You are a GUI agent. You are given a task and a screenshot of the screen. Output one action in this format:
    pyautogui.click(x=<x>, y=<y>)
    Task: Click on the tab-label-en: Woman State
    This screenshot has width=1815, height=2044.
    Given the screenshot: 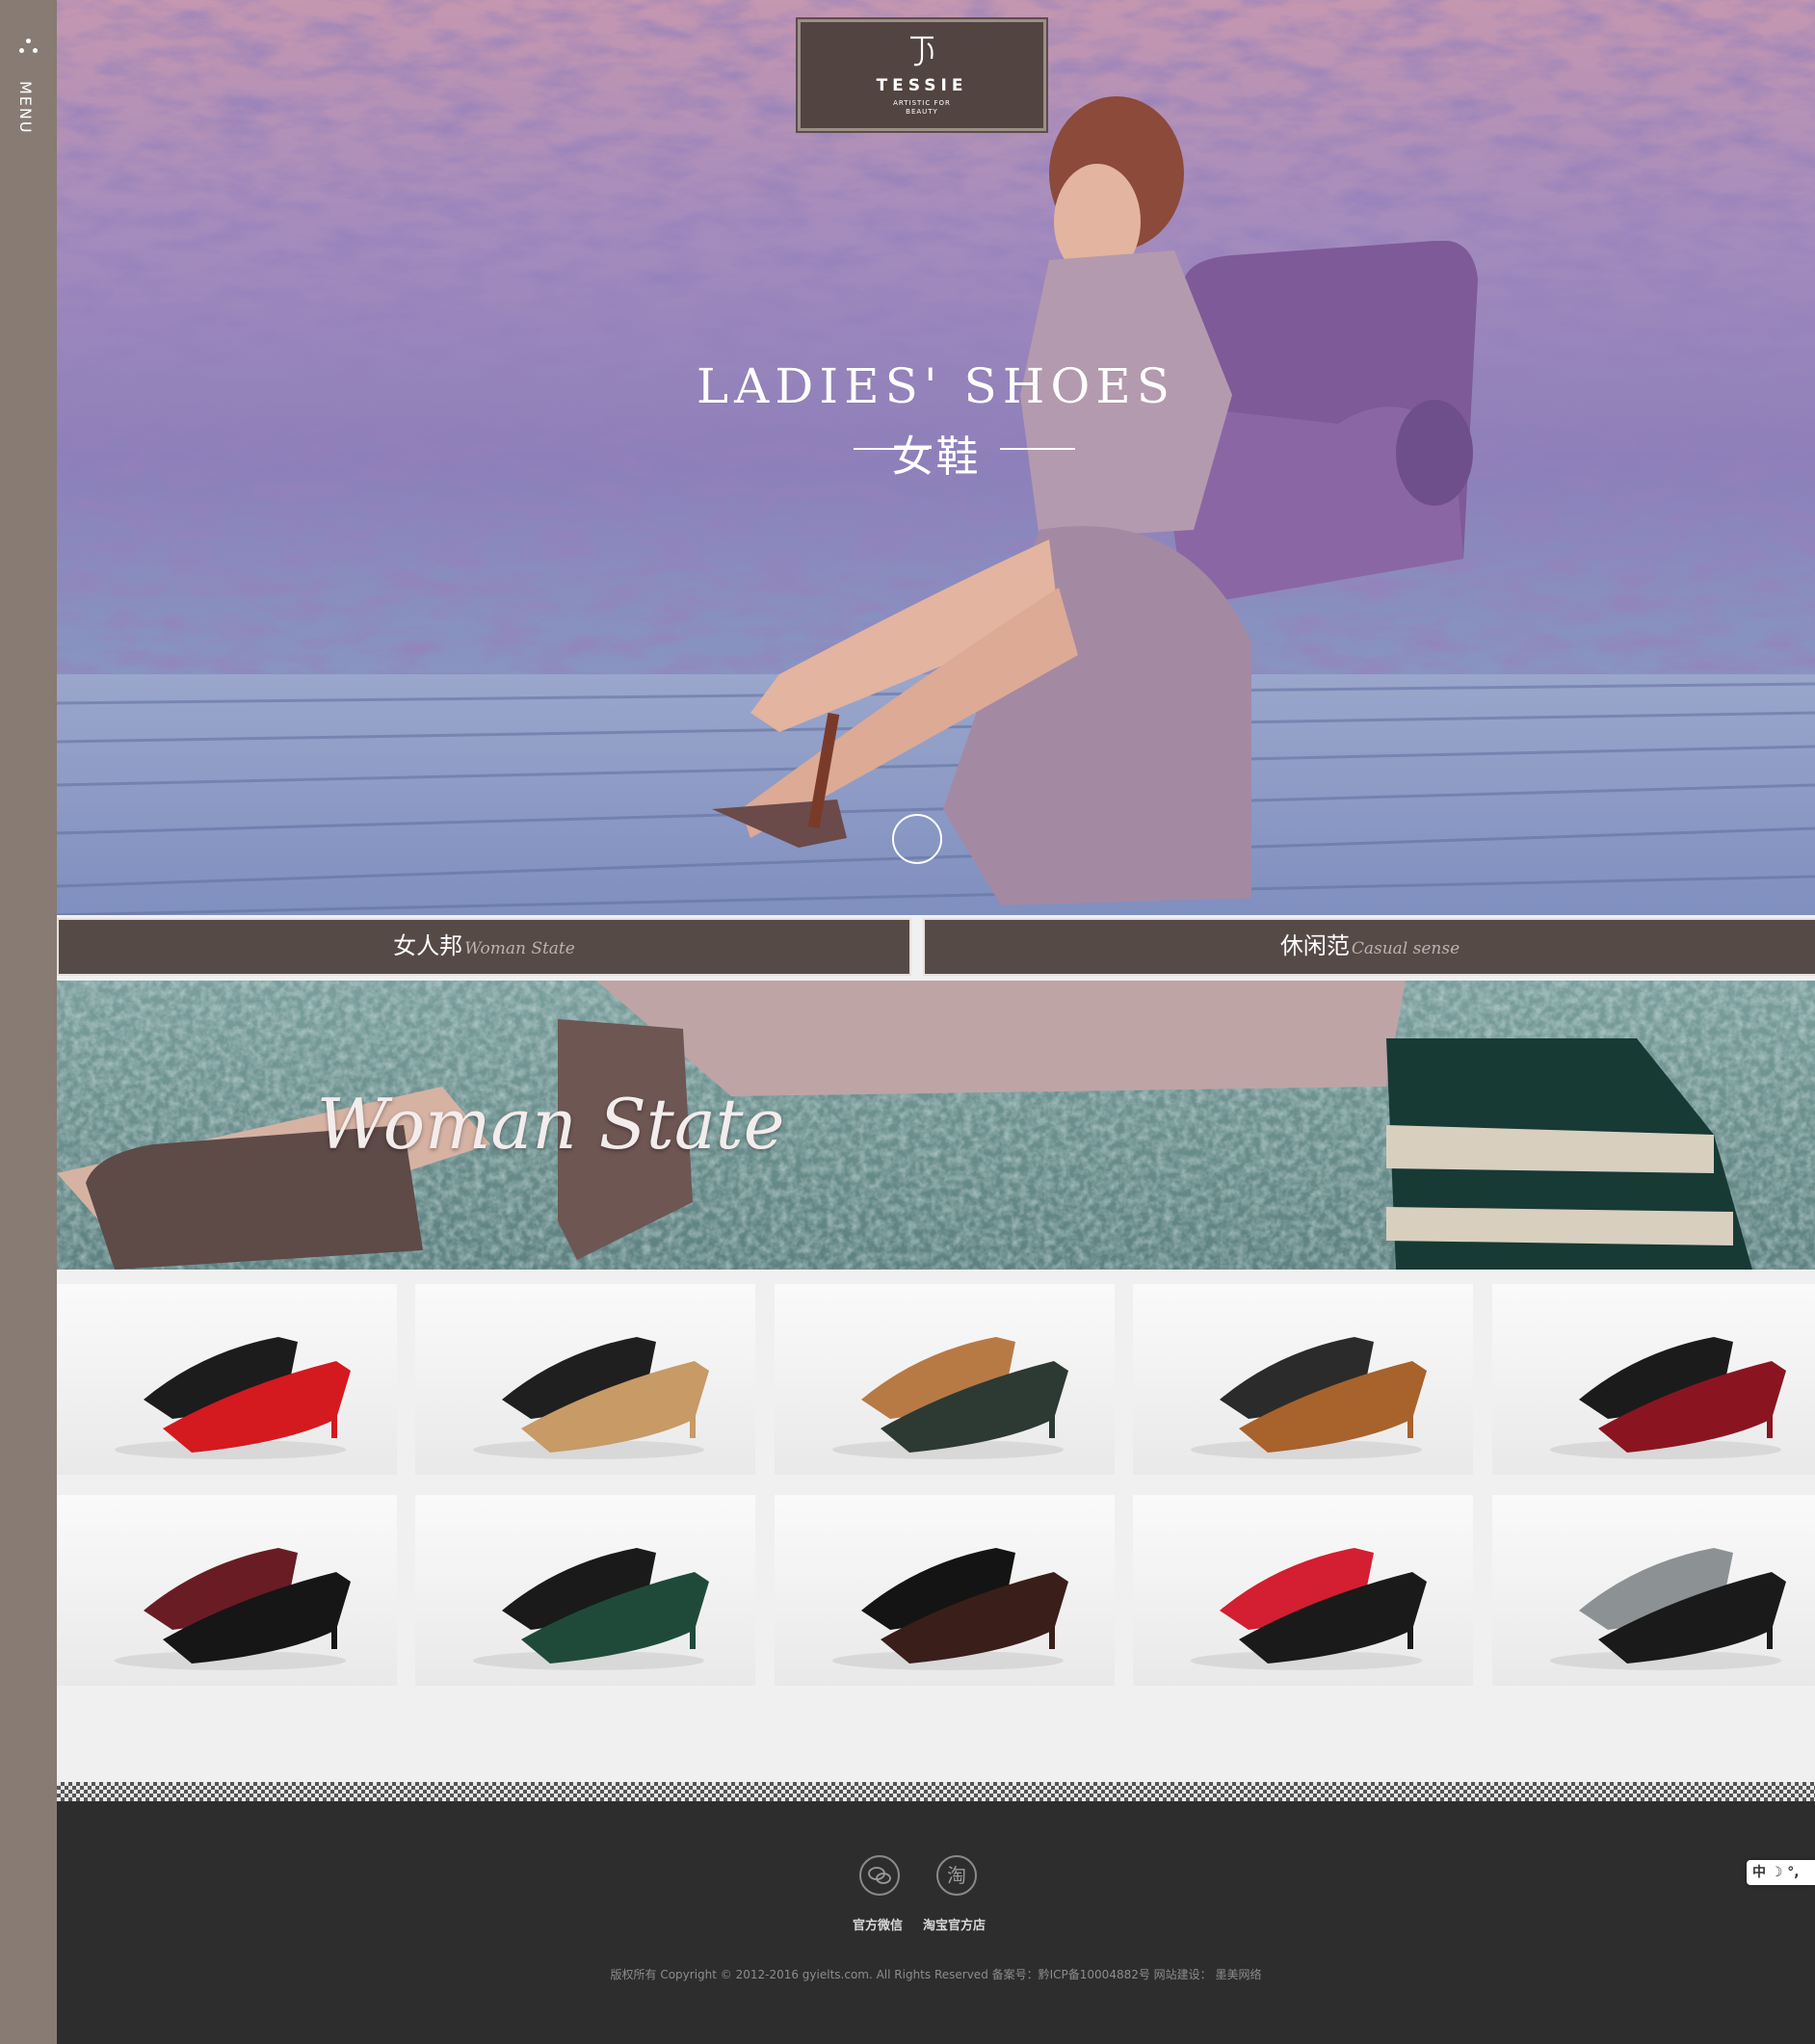 What is the action you would take?
    pyautogui.click(x=519, y=948)
    